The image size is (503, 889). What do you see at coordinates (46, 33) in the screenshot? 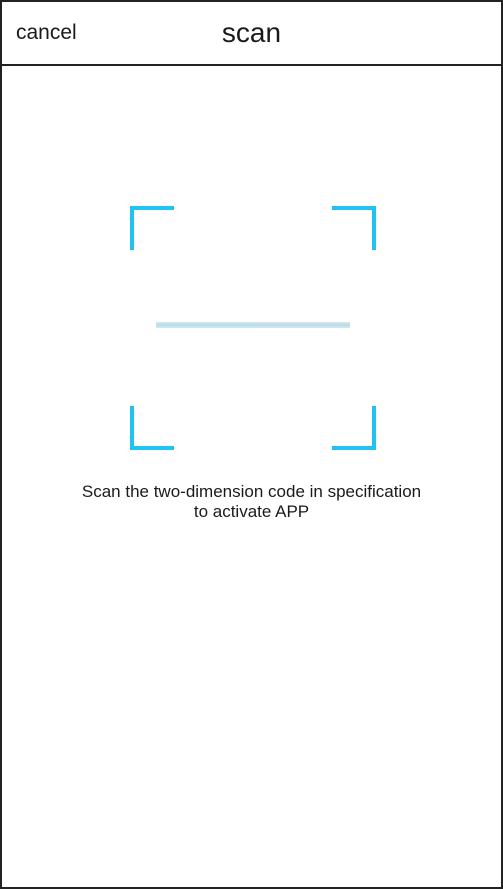
I see `cancel-button: cancel` at bounding box center [46, 33].